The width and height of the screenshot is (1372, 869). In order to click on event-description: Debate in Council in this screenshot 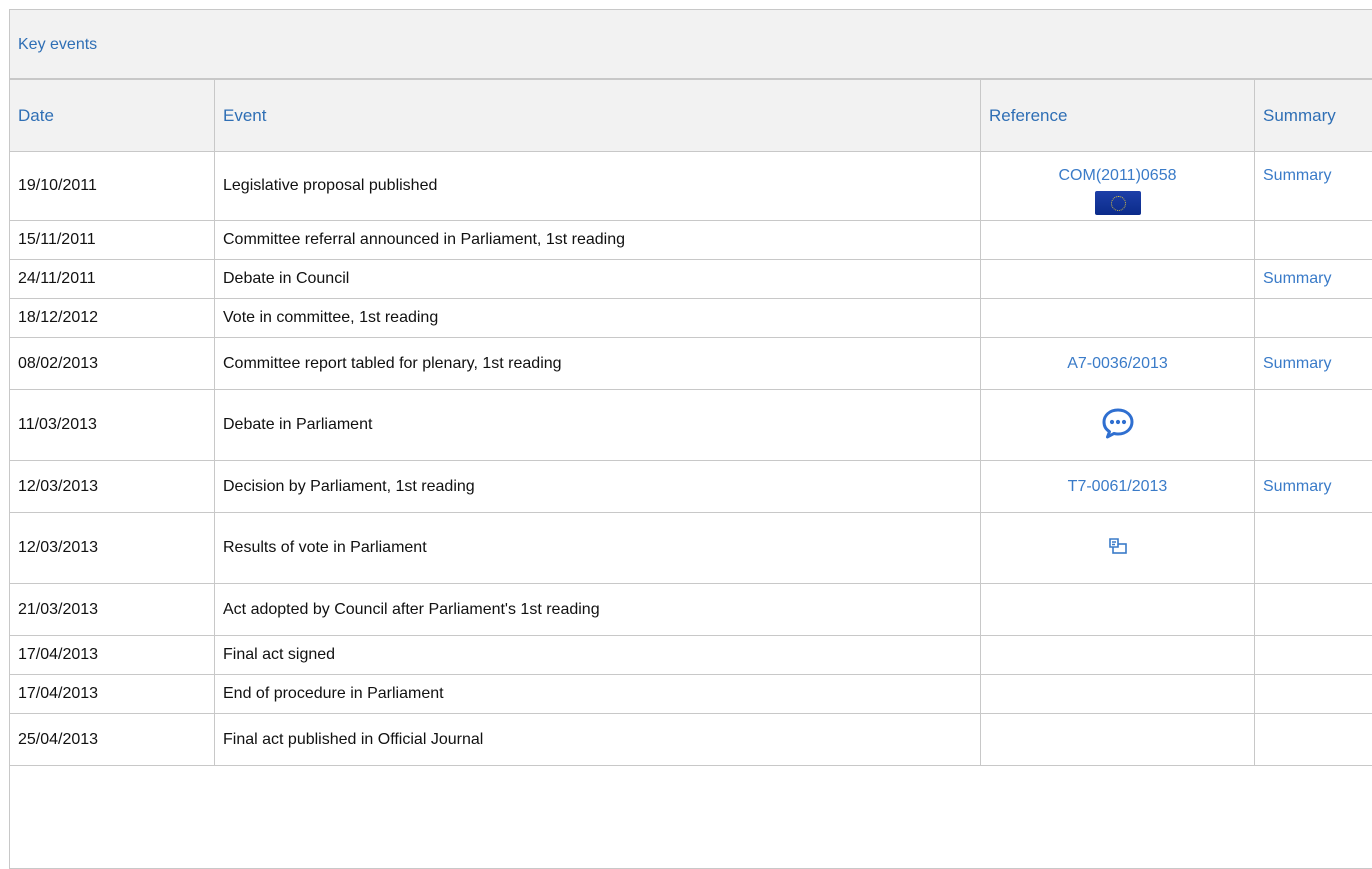, I will do `click(598, 279)`.